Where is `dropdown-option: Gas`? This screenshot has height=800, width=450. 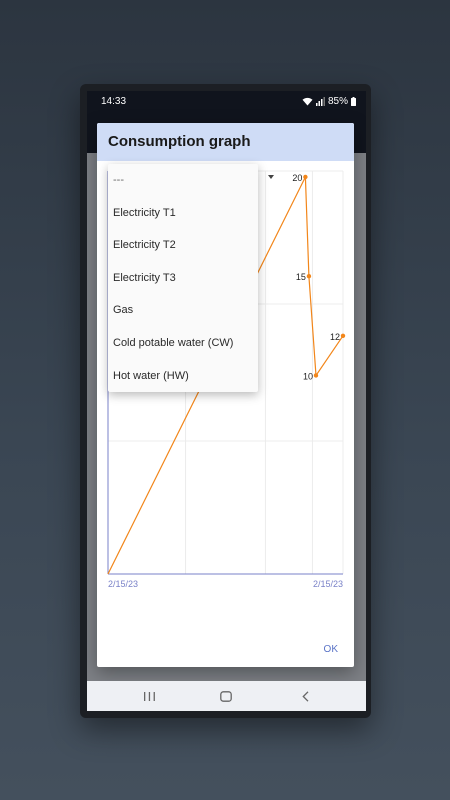
dropdown-option: Gas is located at coordinates (183, 310).